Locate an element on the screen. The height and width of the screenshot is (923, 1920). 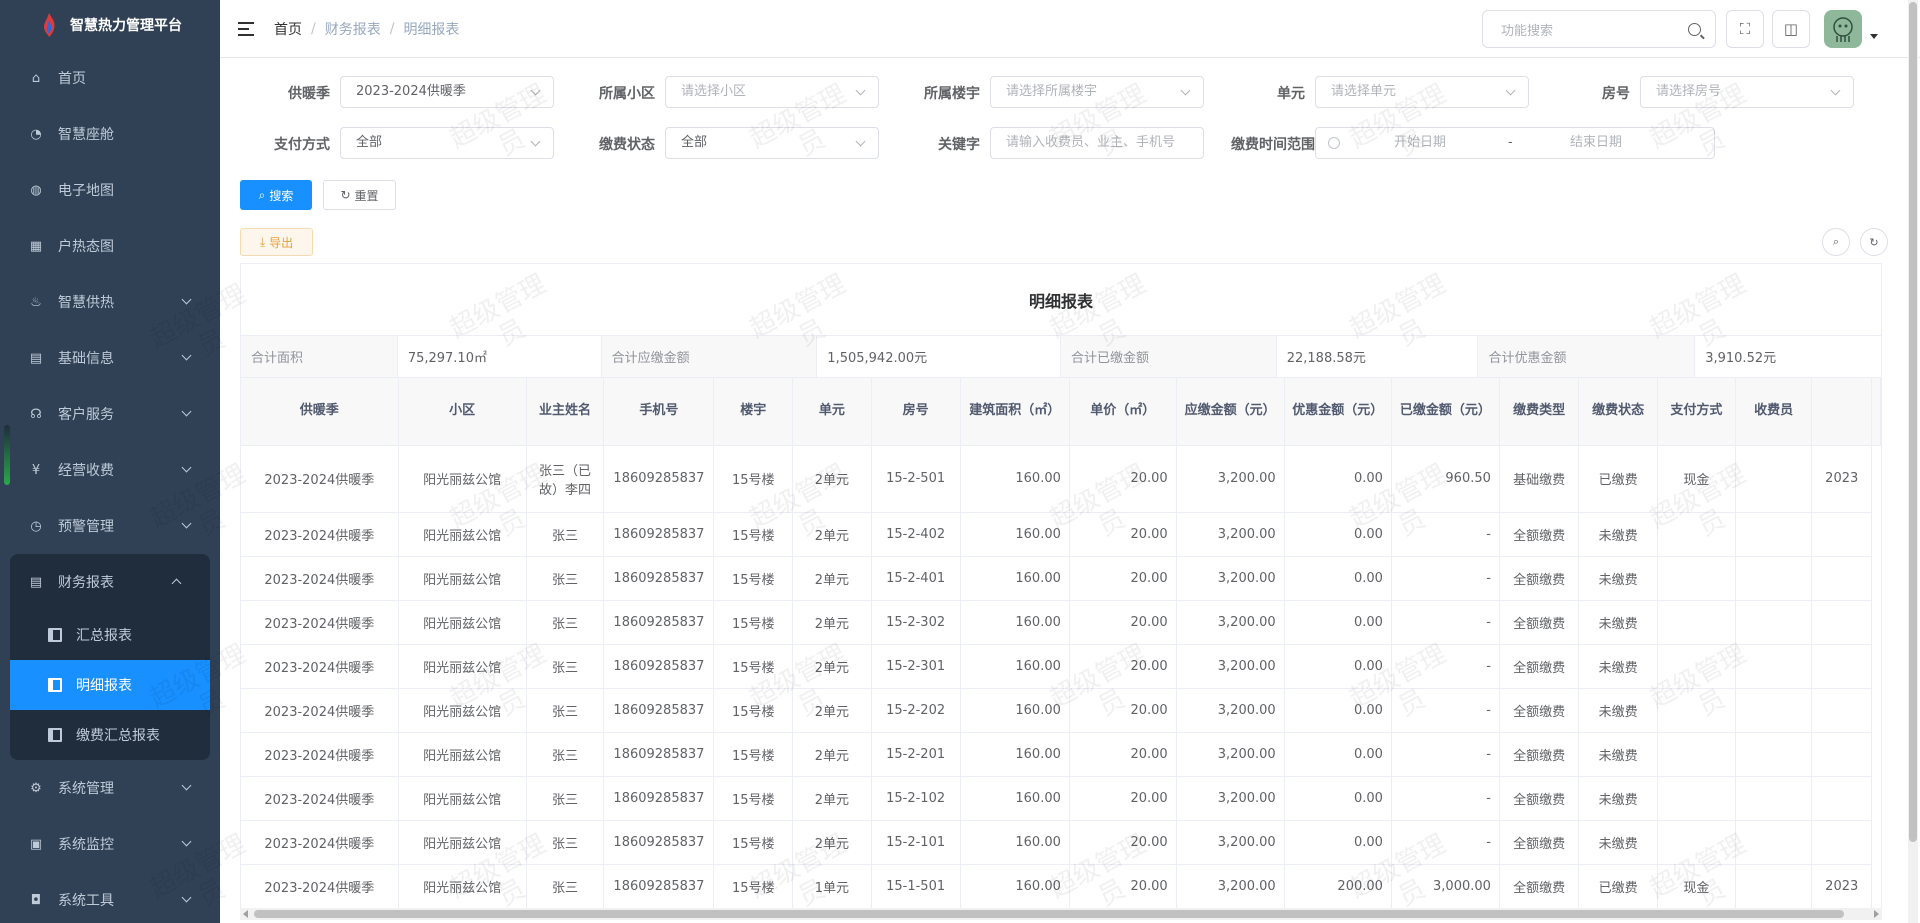
room-select: 请选择房号 is located at coordinates (1747, 92).